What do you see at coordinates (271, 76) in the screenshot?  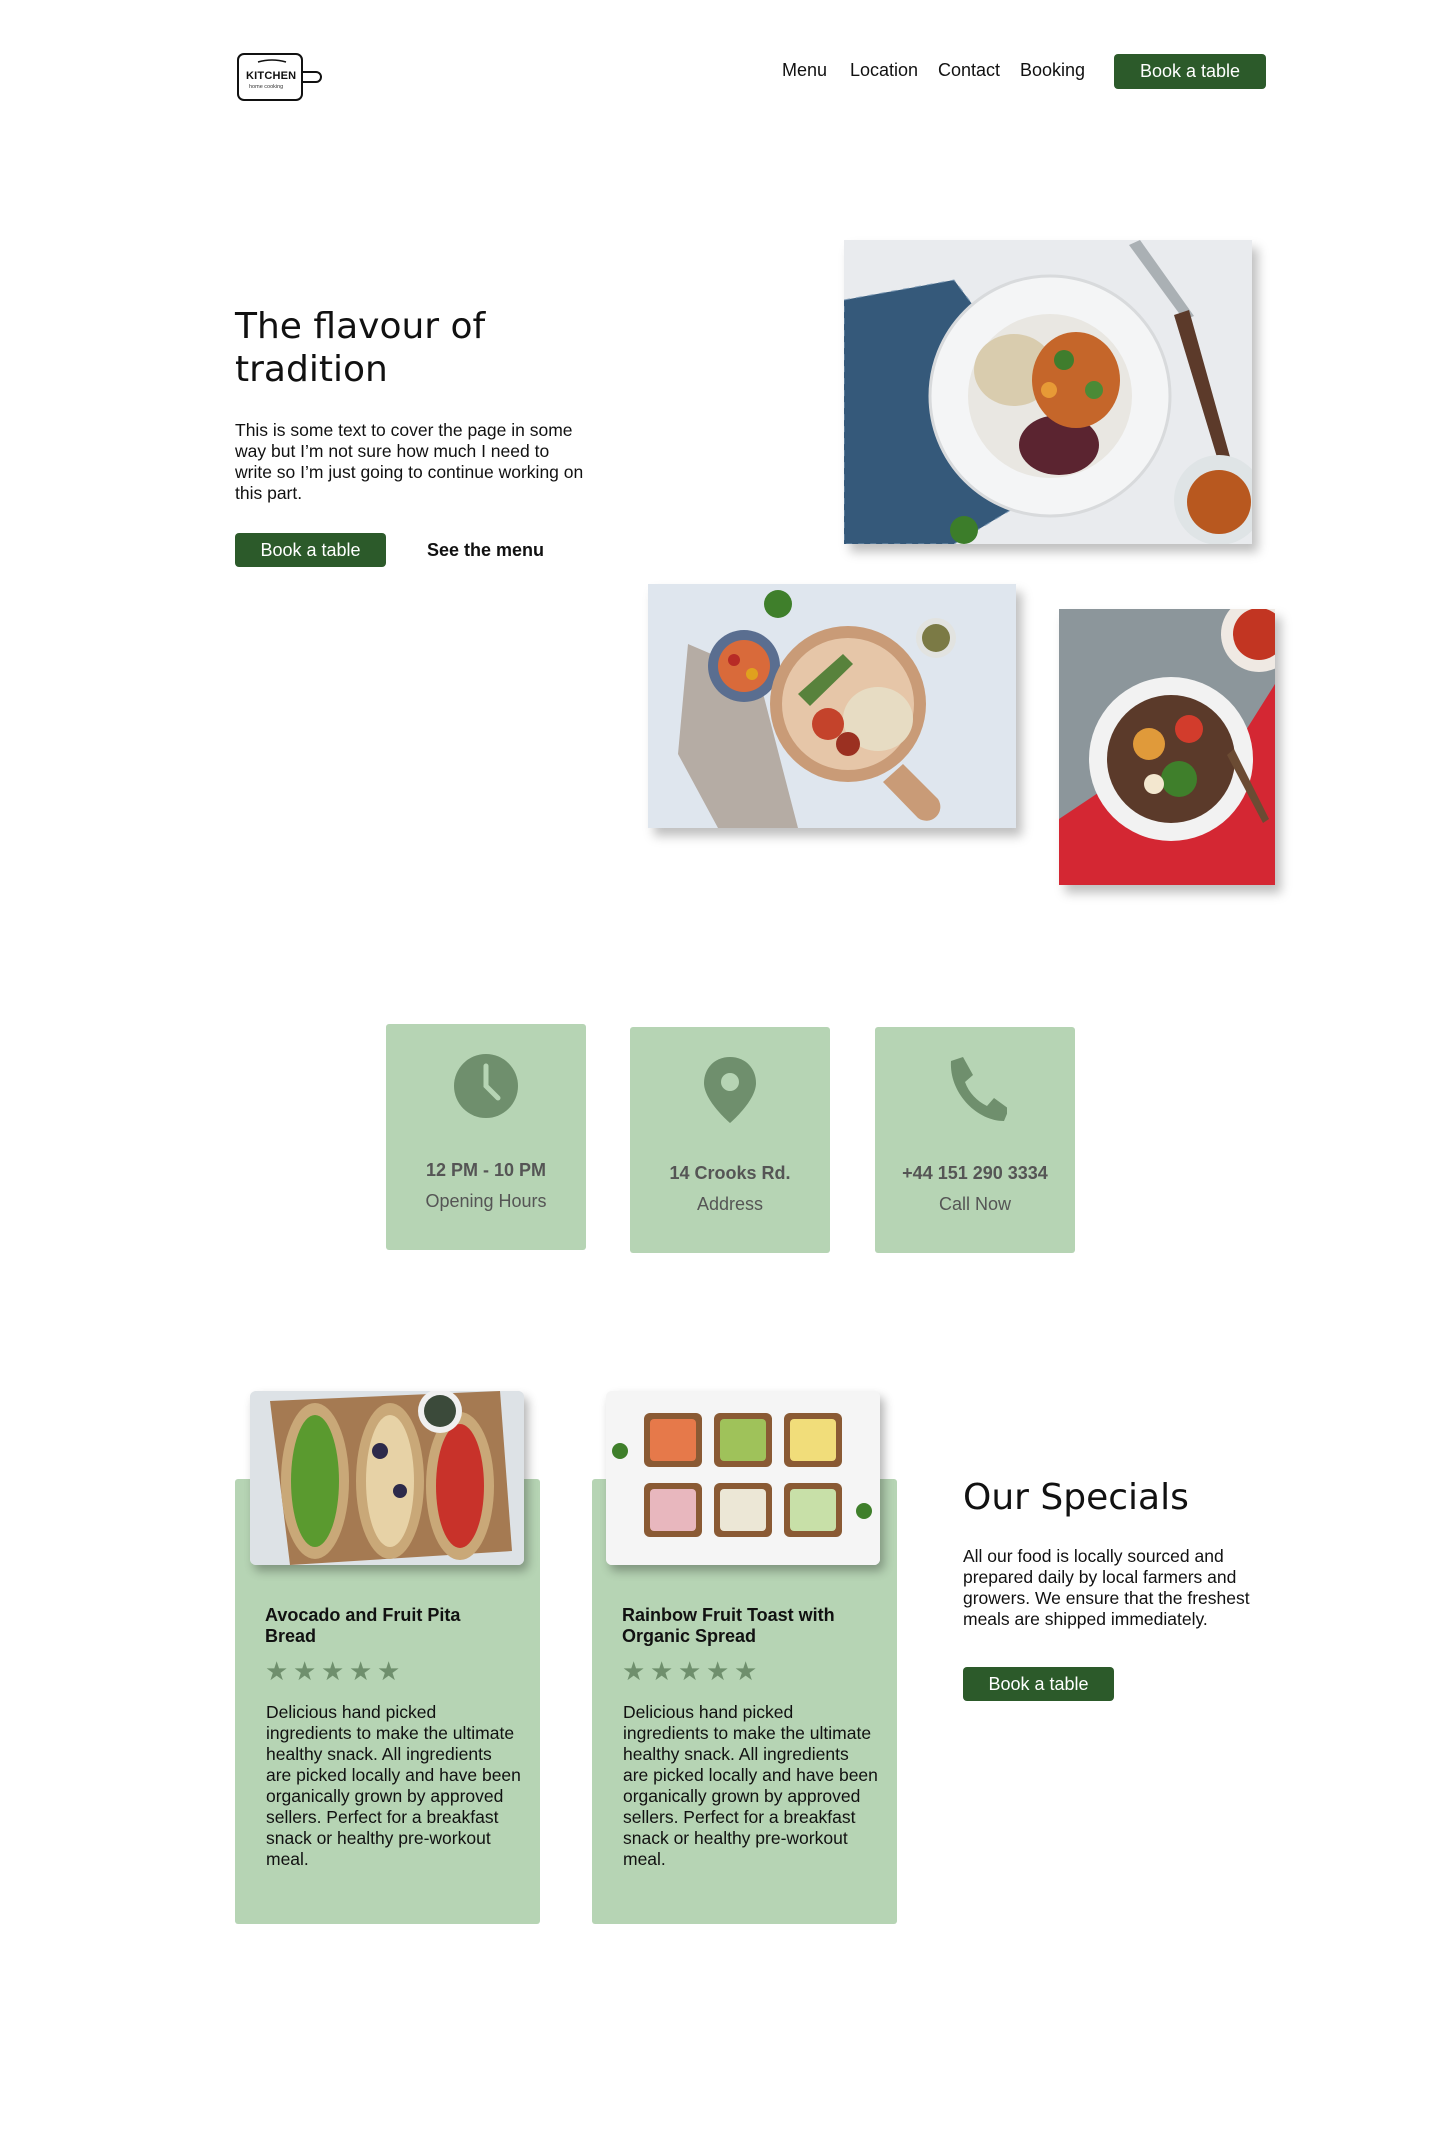 I see `logo-text: KITCHEN` at bounding box center [271, 76].